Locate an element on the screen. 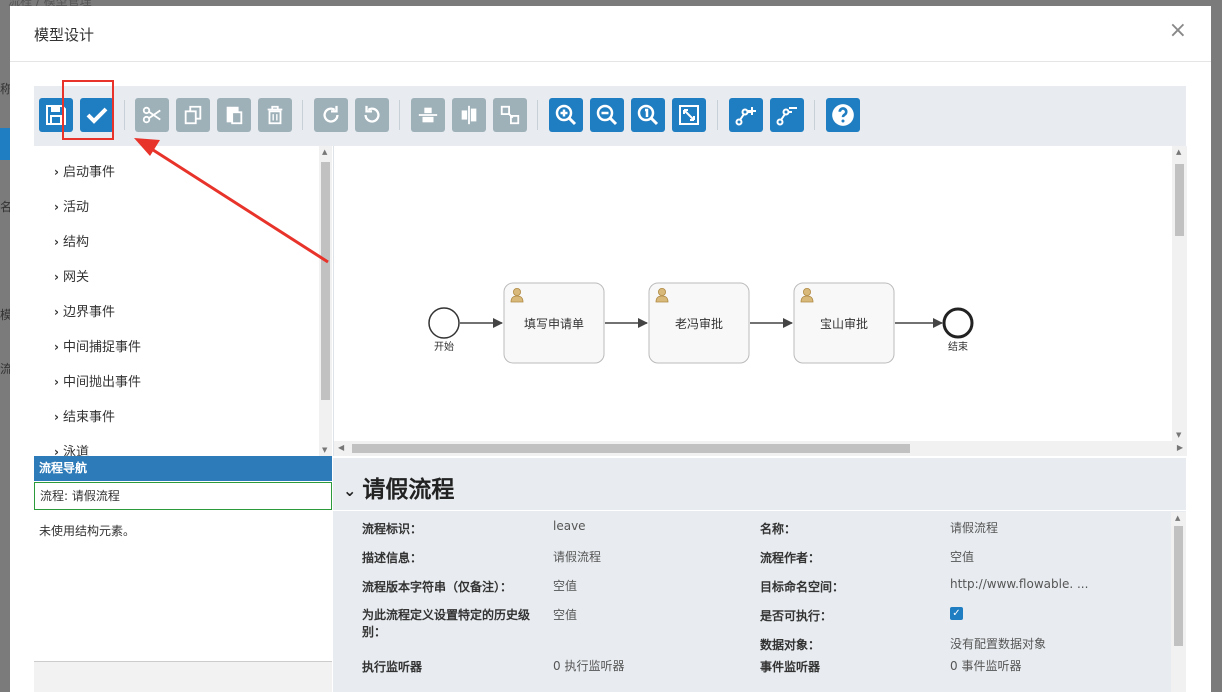 This screenshot has height=692, width=1222. copy-icon is located at coordinates (193, 115).